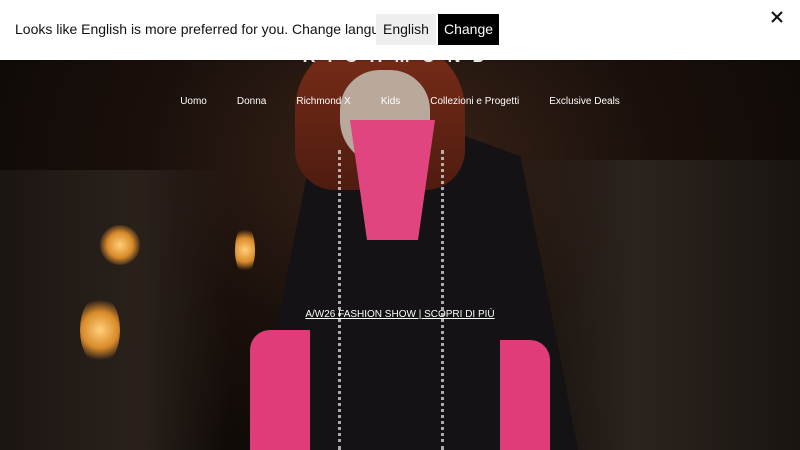 The width and height of the screenshot is (800, 450). I want to click on fashion-show-link: A/W26 FASHION SHOW | SCOPRI DI PIÙ, so click(399, 314).